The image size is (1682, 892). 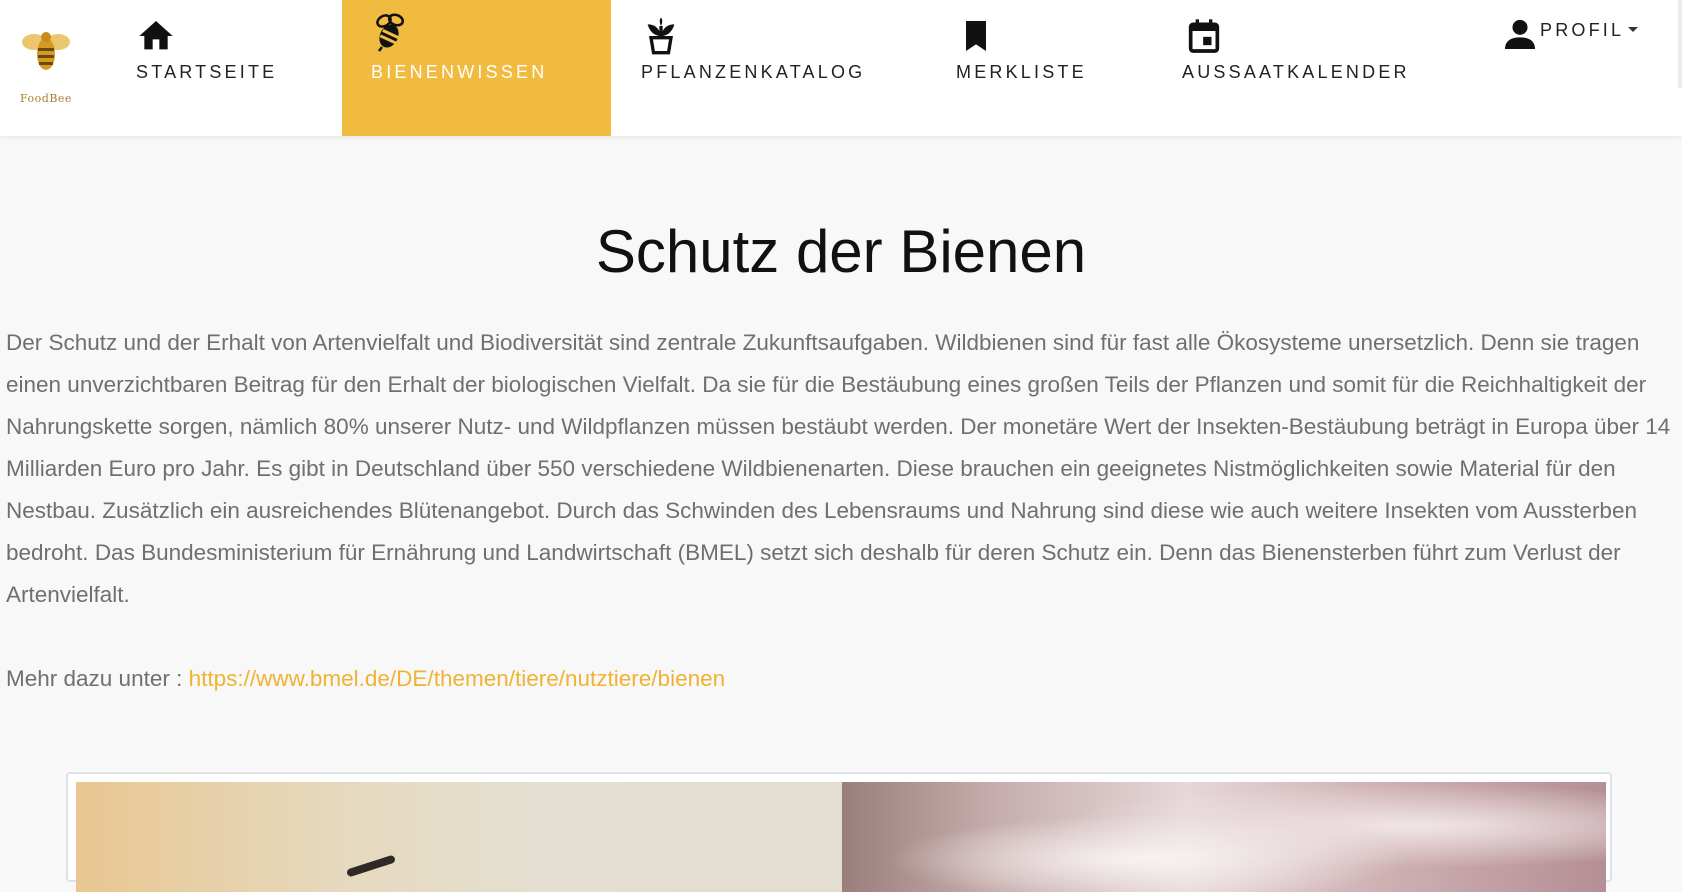 I want to click on page-title: Schutz der Bienen, so click(x=841, y=251).